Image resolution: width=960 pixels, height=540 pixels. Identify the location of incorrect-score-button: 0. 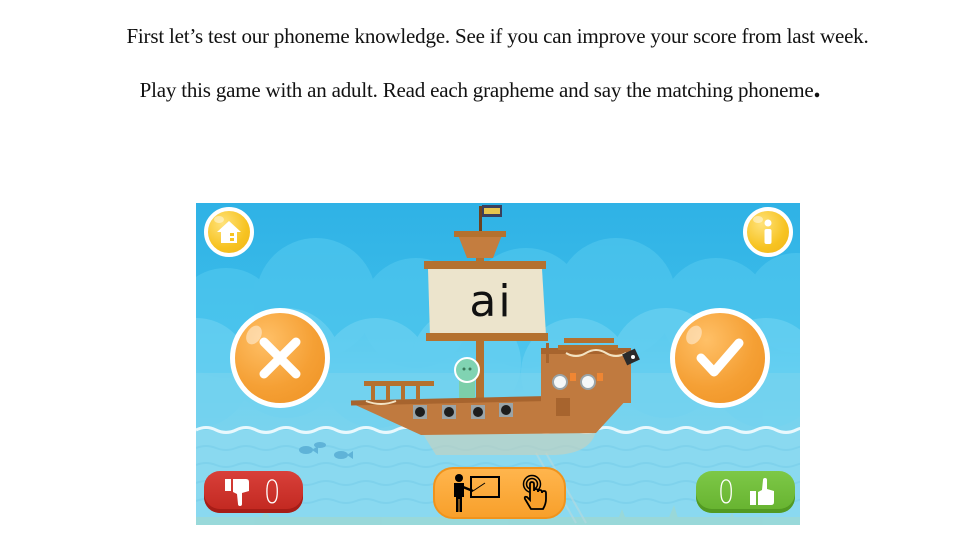
(253, 492).